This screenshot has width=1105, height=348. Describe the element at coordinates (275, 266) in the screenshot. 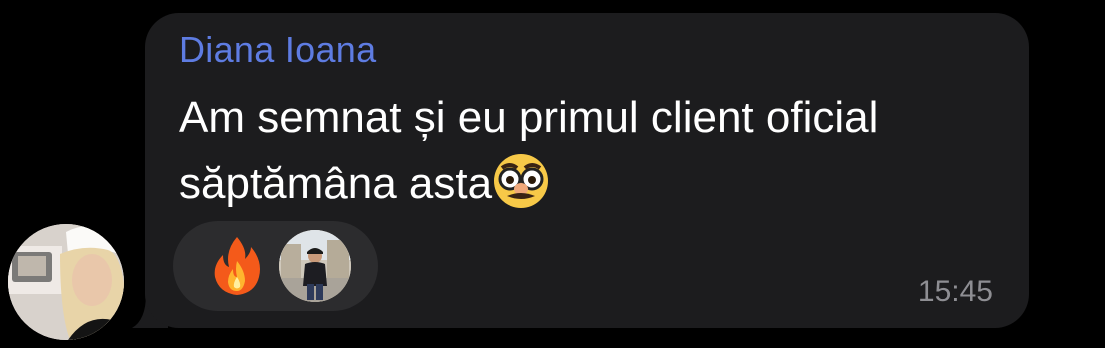

I see `reactions-pill` at that location.